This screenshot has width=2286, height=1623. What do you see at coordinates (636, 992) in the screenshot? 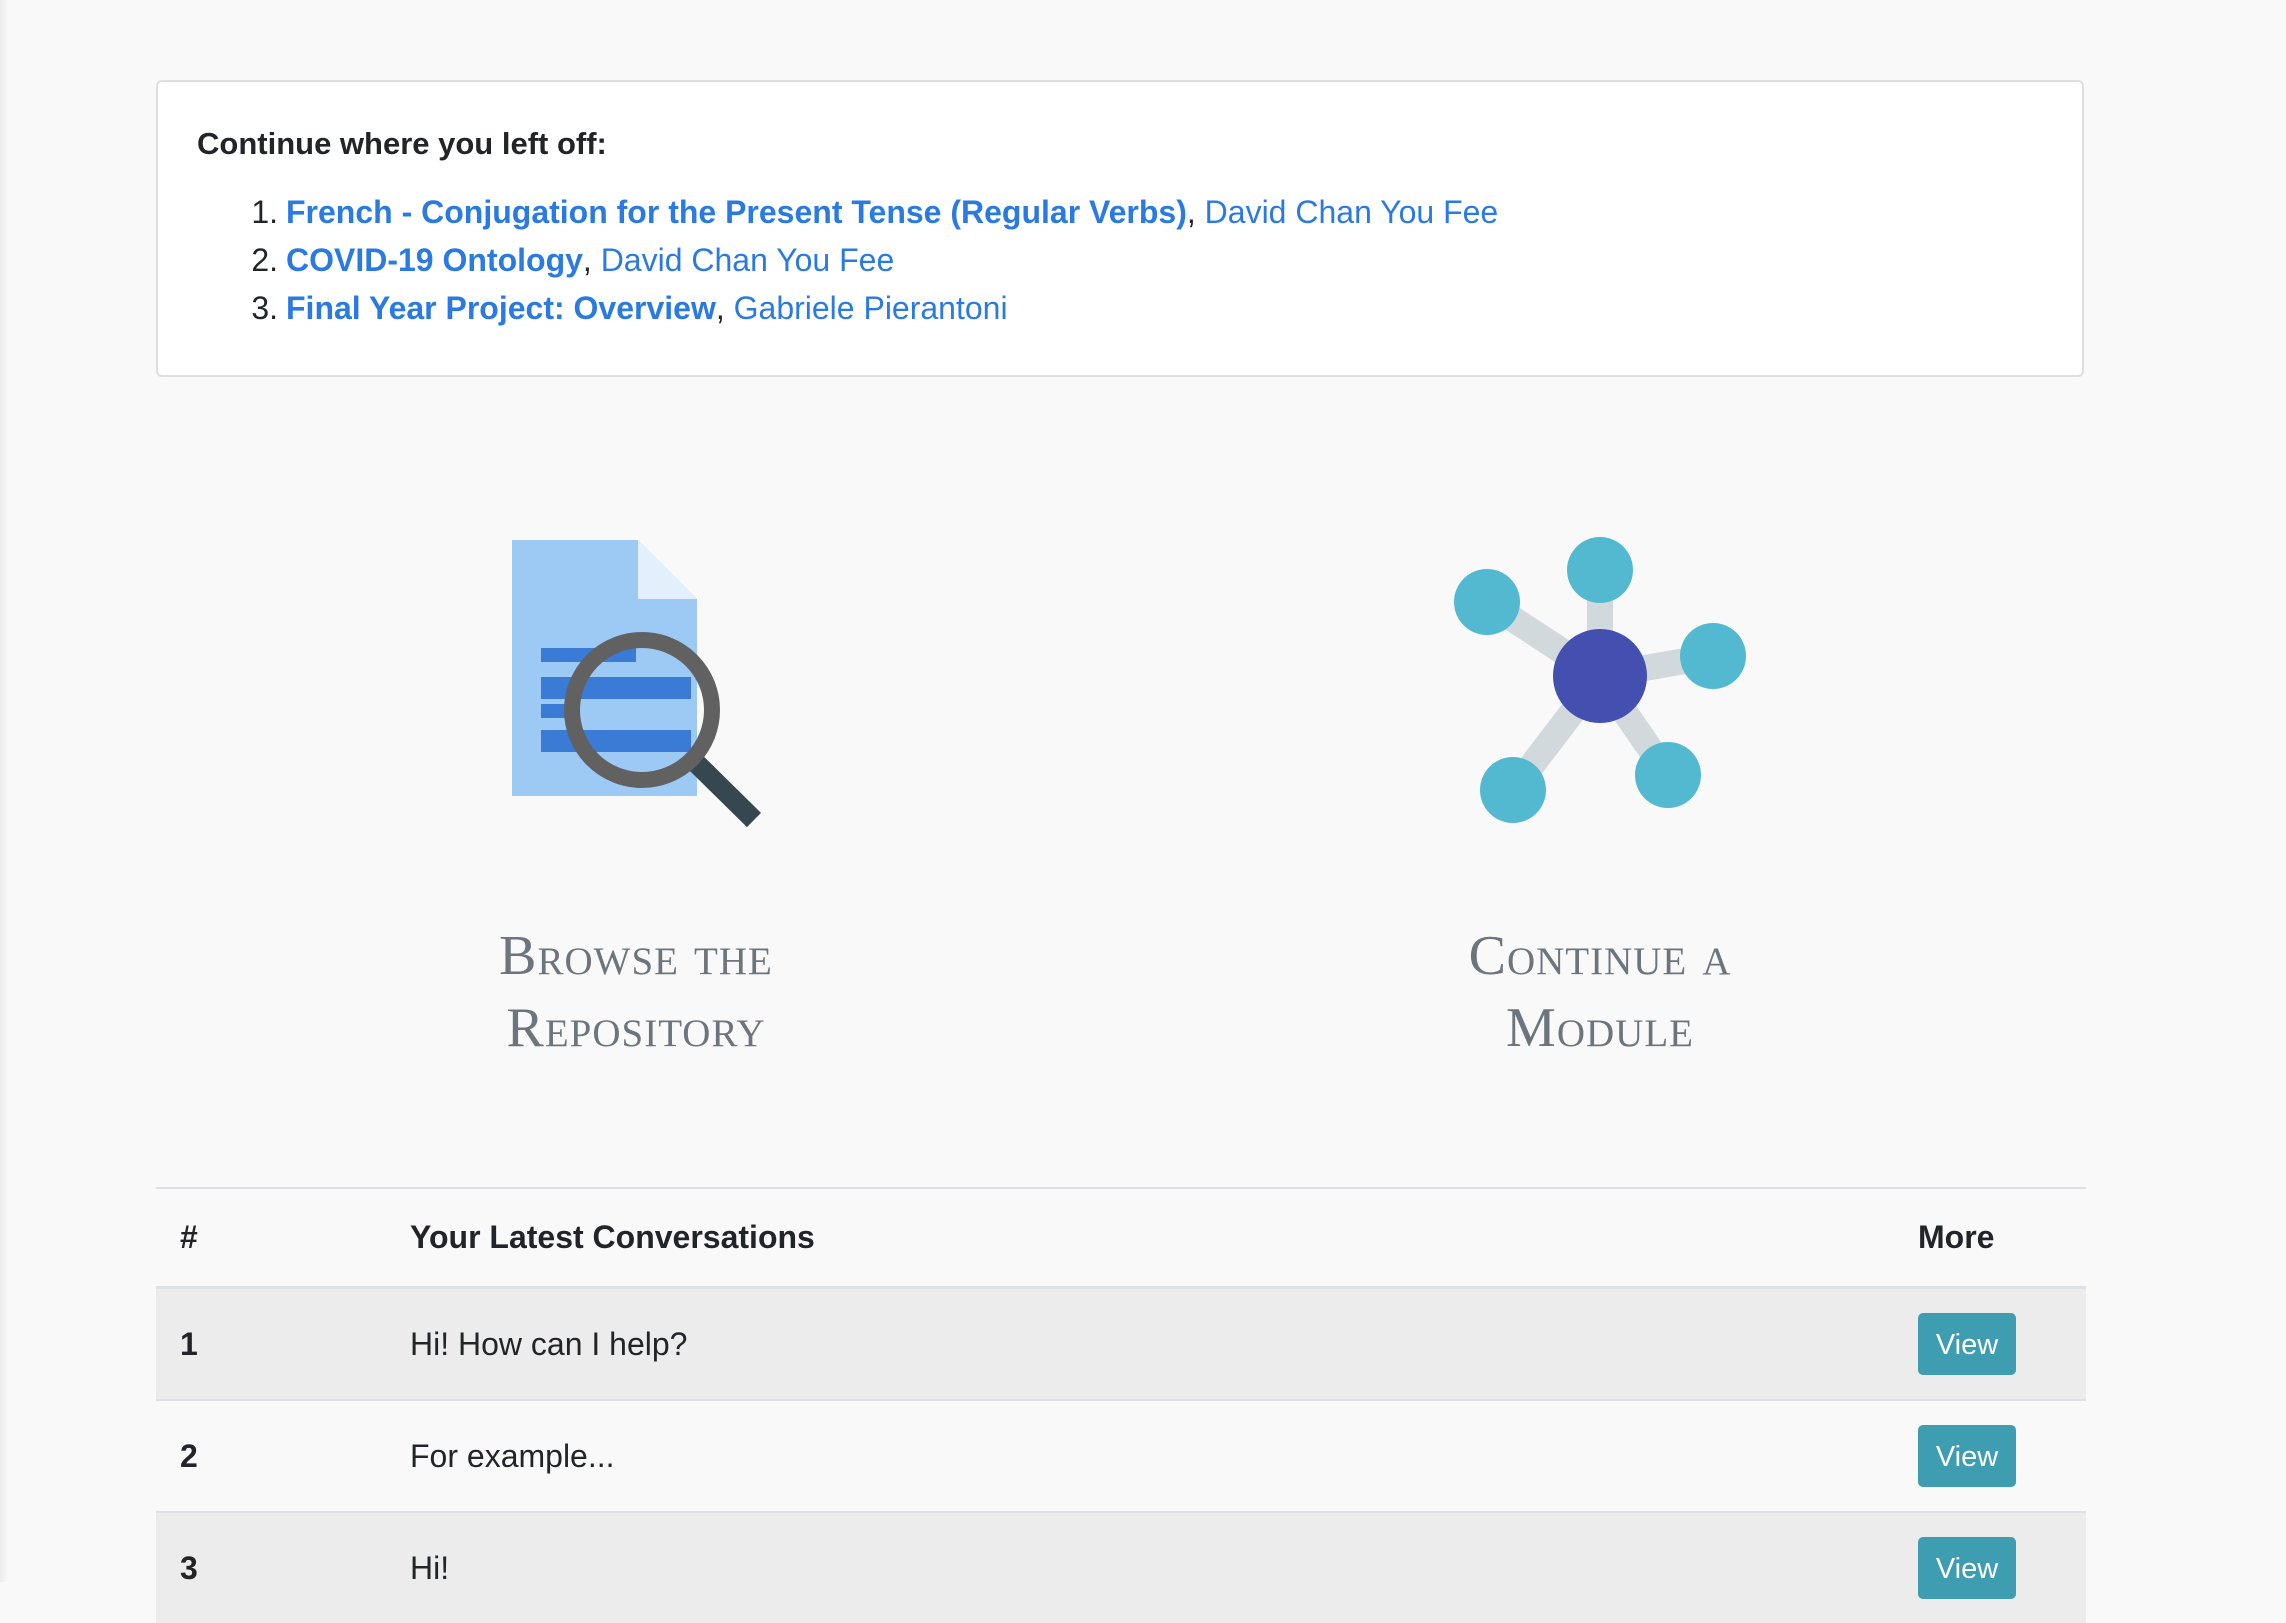
I see `browse-repository-label: Browse the Repository` at bounding box center [636, 992].